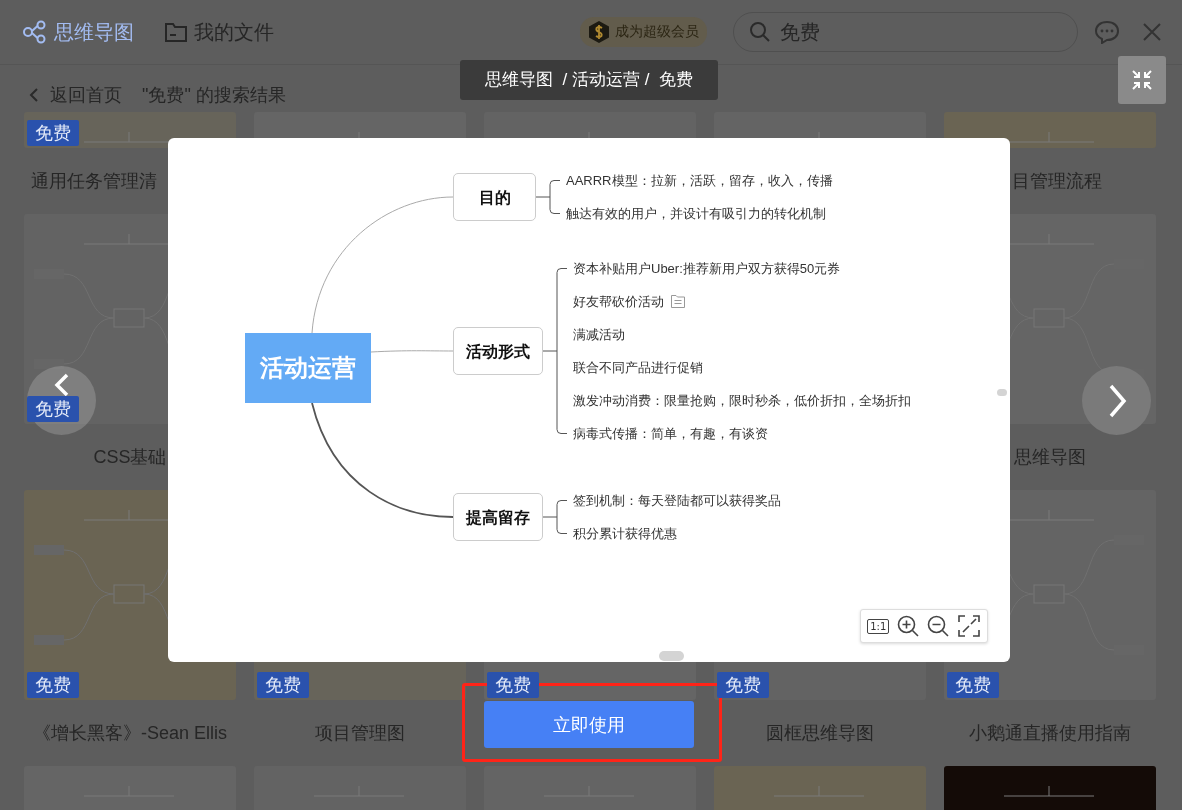 This screenshot has height=810, width=1182. Describe the element at coordinates (599, 32) in the screenshot. I see `dollar-icon` at that location.